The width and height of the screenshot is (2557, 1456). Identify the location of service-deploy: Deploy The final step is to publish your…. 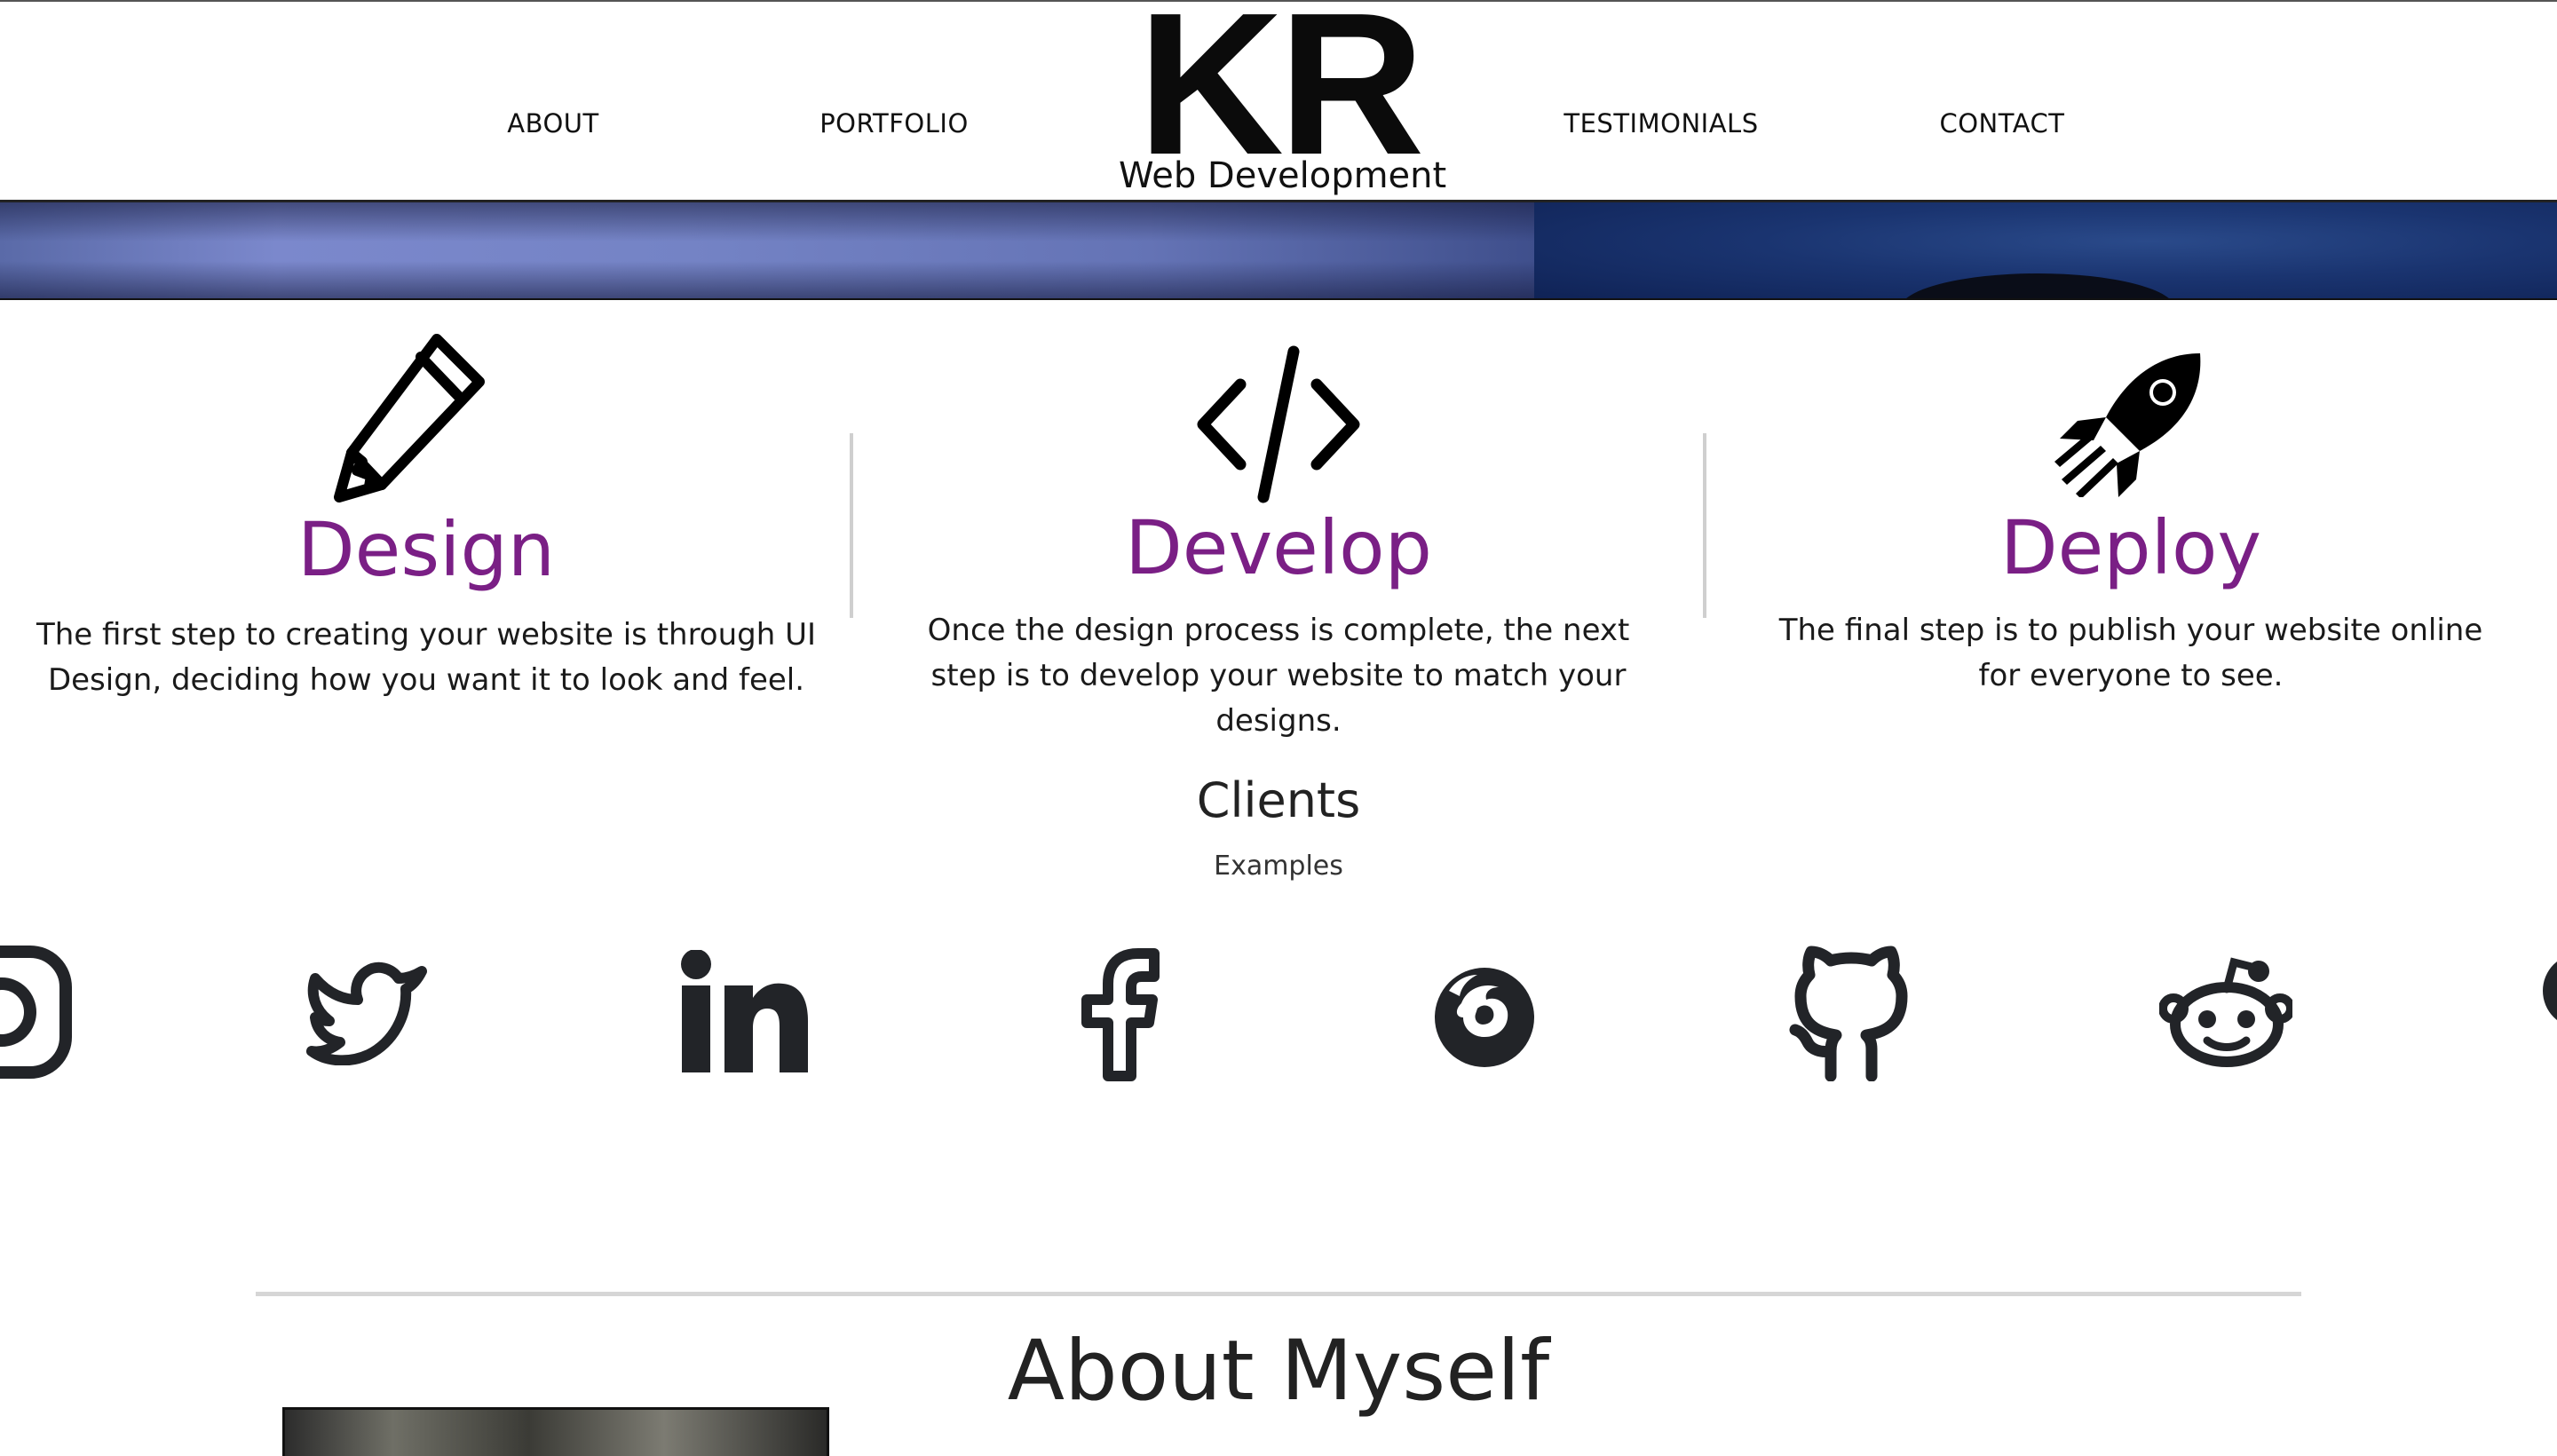
(2131, 519).